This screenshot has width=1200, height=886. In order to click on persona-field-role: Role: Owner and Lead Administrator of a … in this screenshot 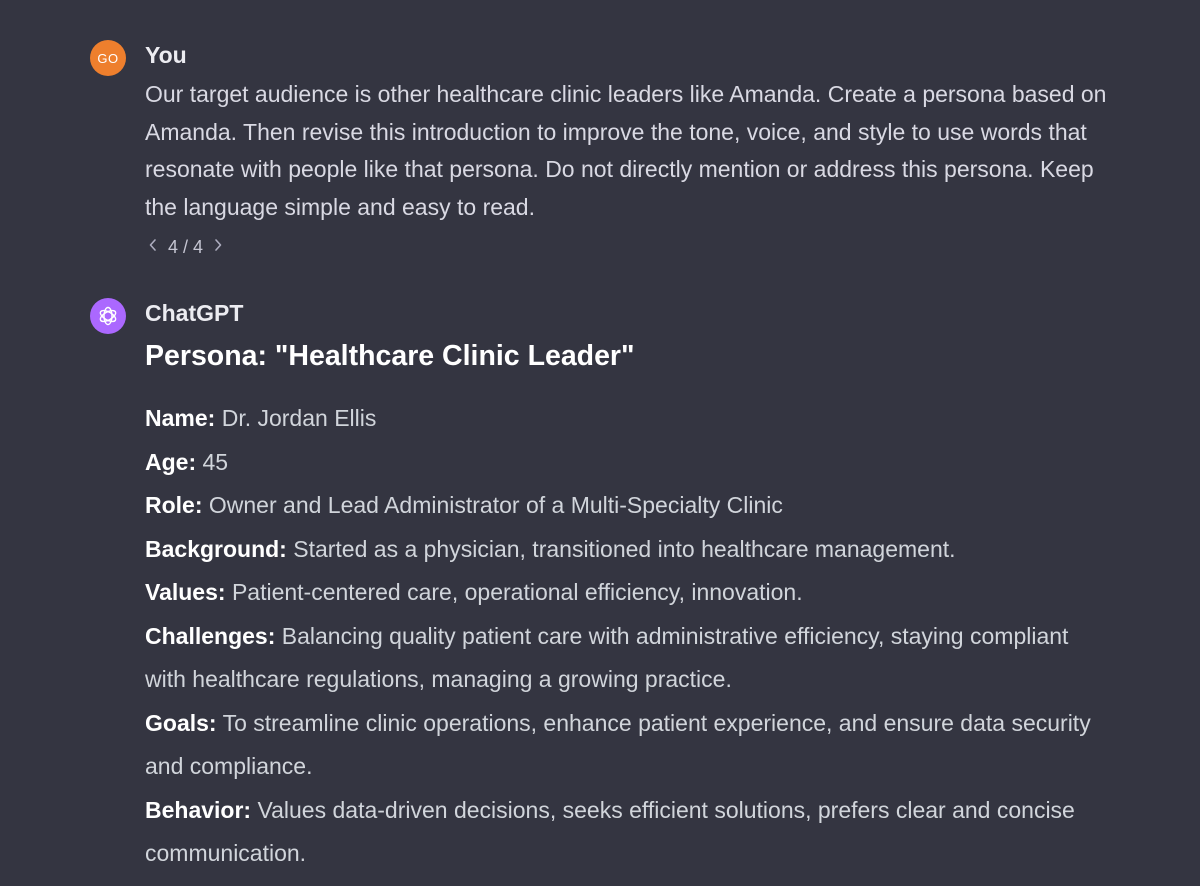, I will do `click(620, 506)`.